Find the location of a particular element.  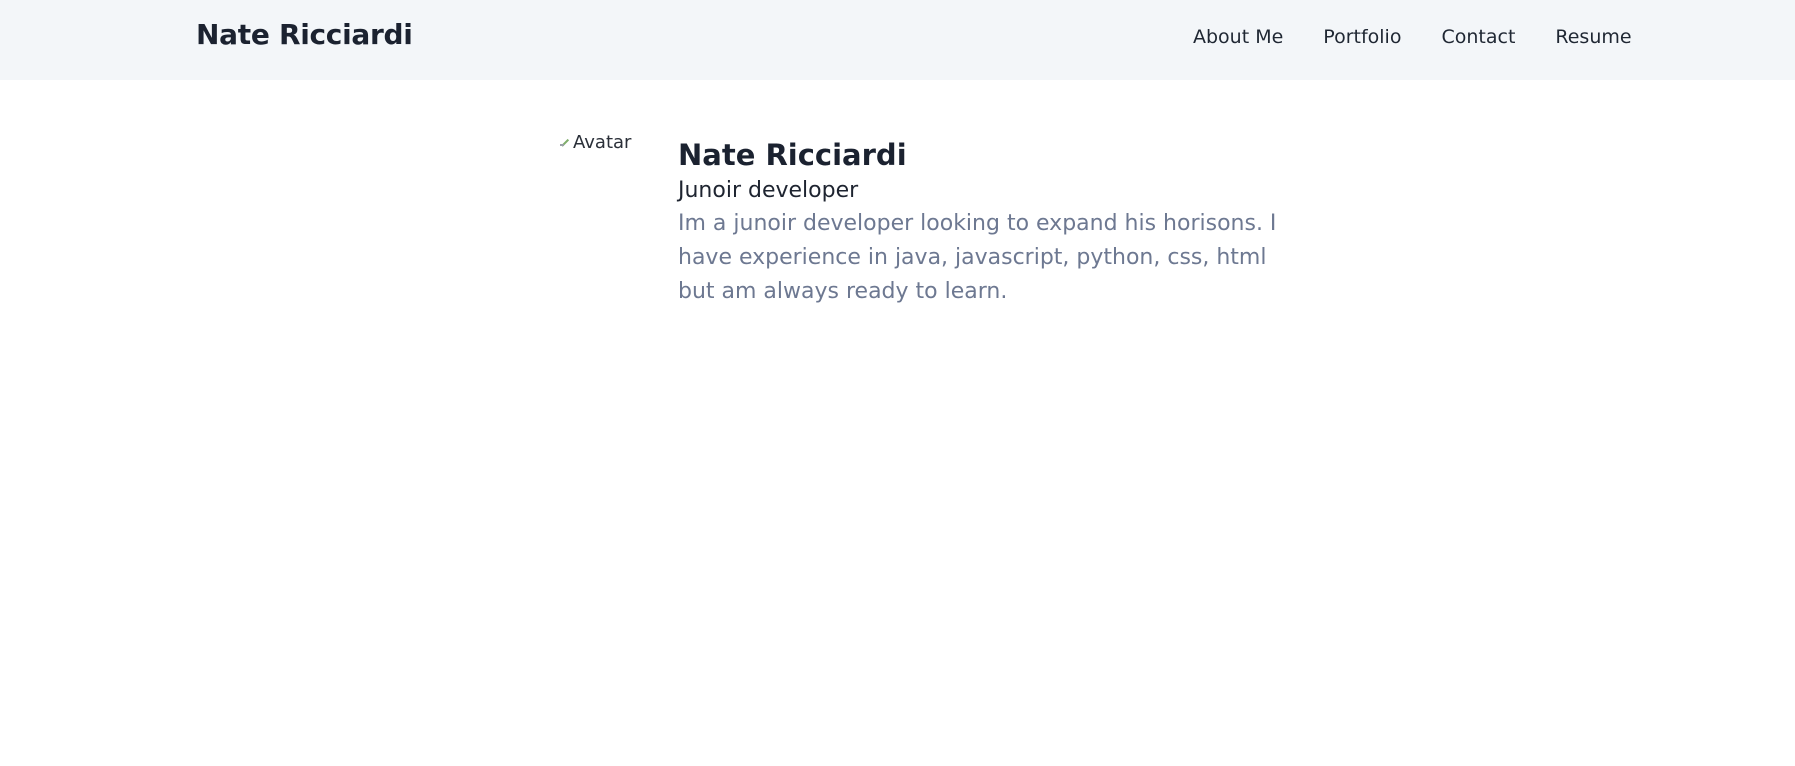

avatar: Avatar is located at coordinates (596, 147).